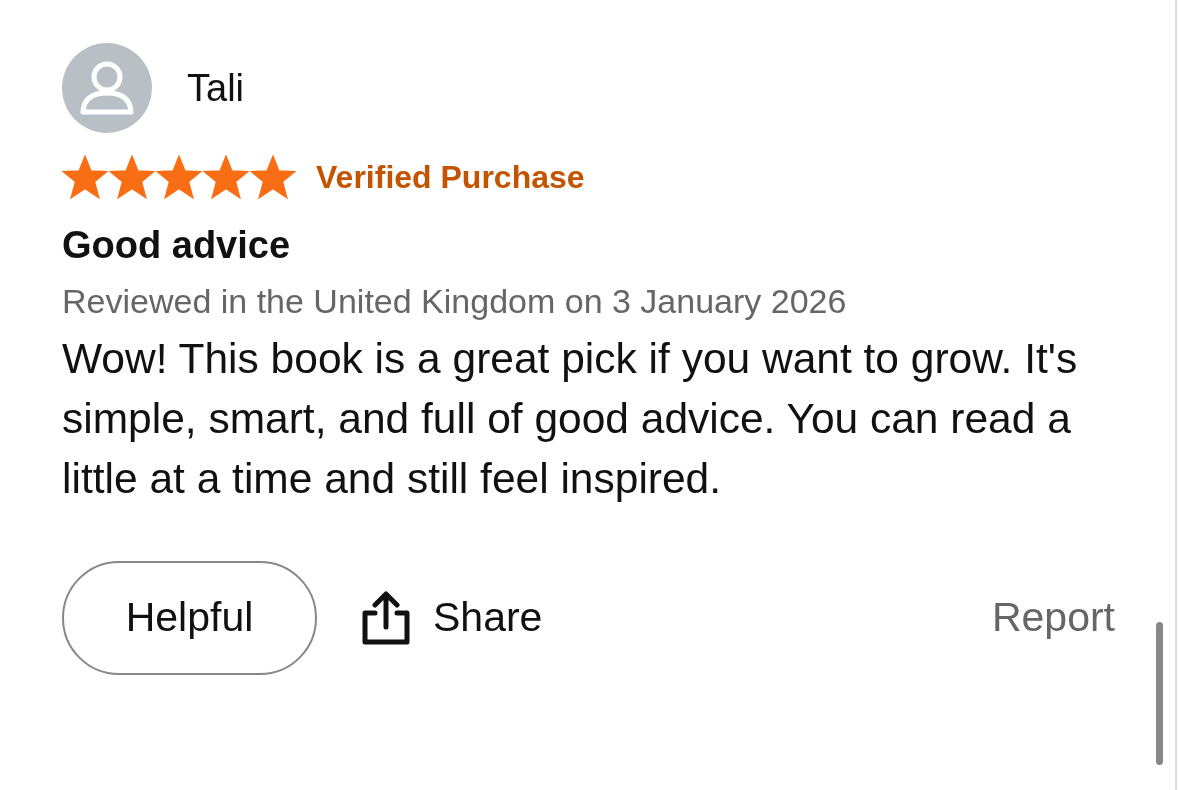 The image size is (1179, 790). I want to click on reviewer-name: Tali, so click(216, 88).